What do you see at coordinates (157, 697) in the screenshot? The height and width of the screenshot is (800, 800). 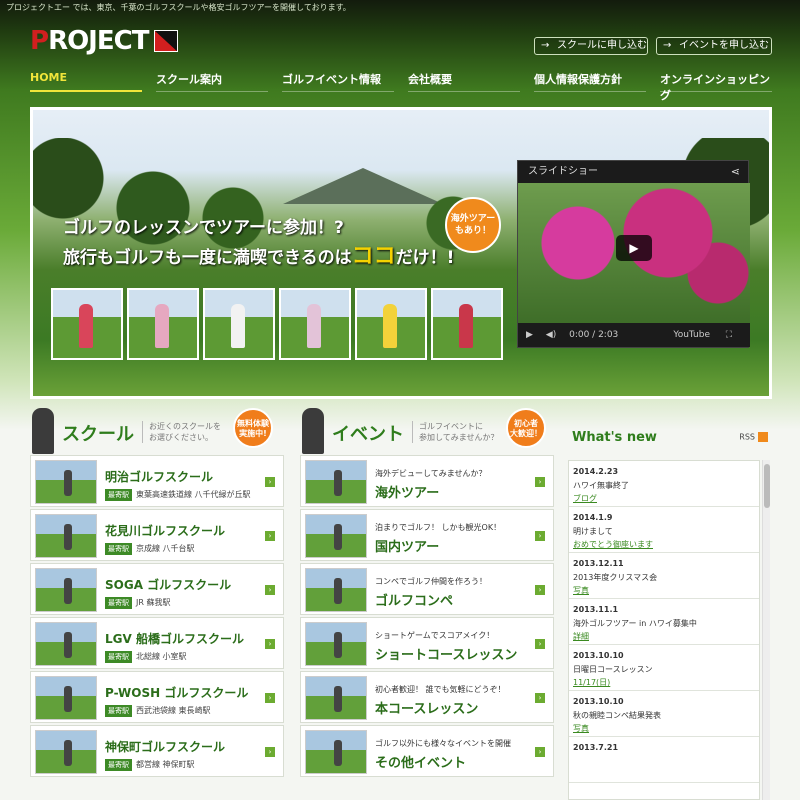 I see `school-row: P-WOSH ゴルフスクール 最寄駅 西武池袋線 東長崎駅 ›` at bounding box center [157, 697].